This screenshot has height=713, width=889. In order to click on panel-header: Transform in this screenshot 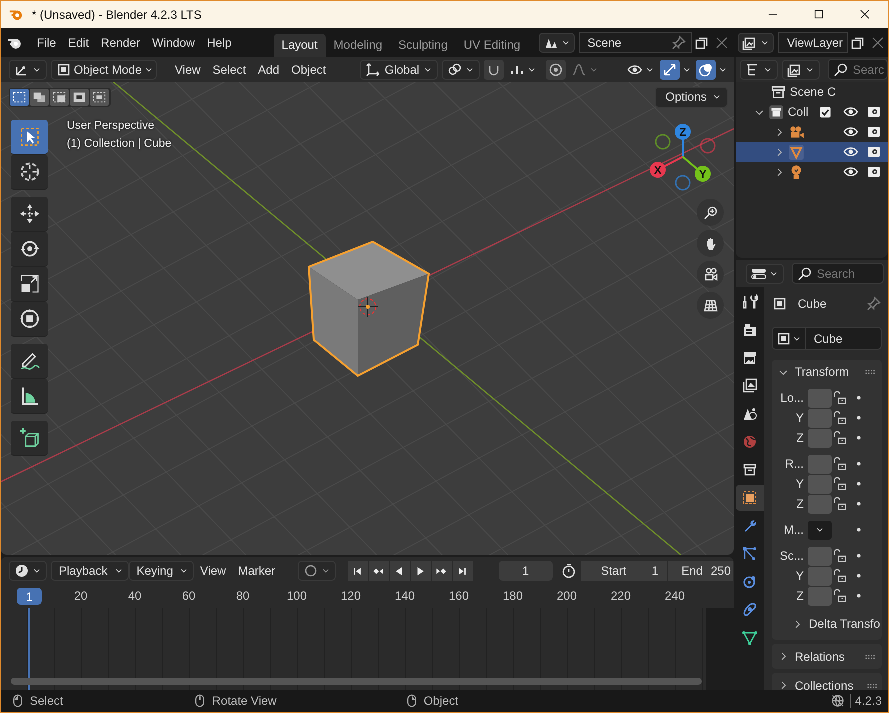, I will do `click(827, 372)`.